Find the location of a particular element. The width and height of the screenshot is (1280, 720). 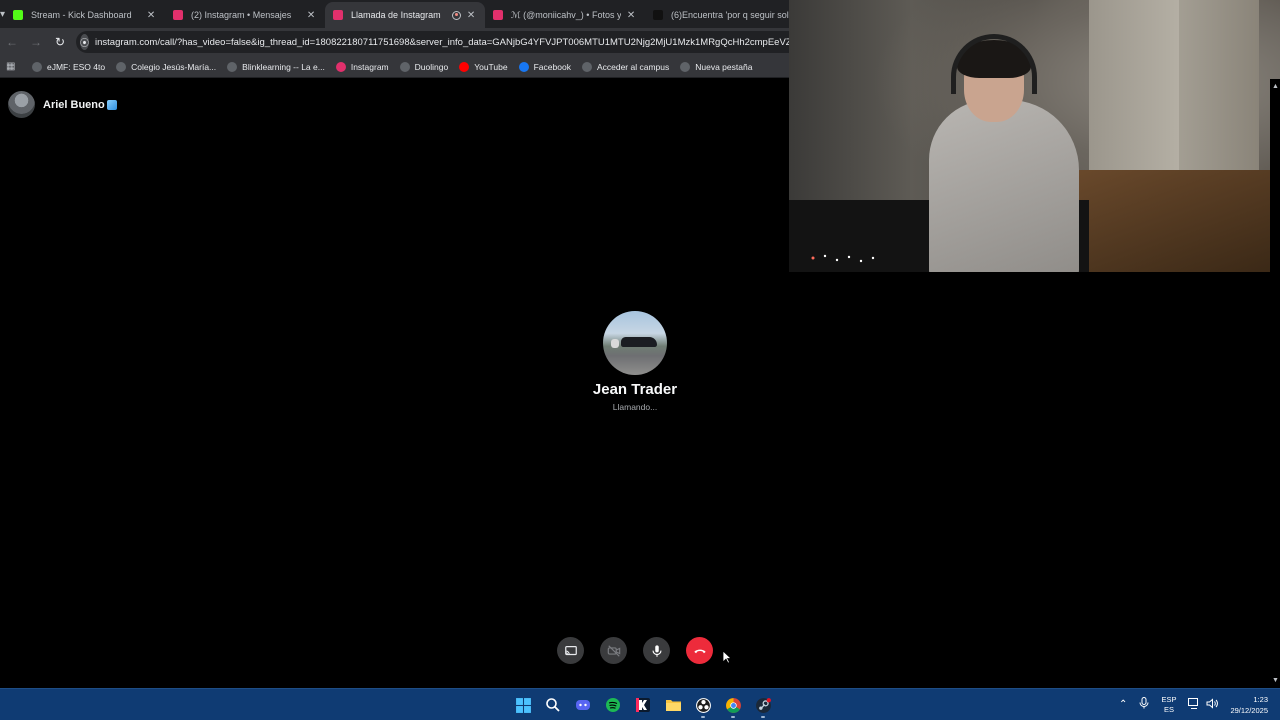

page-scrollbar: ▲ ▼ is located at coordinates (1275, 383).